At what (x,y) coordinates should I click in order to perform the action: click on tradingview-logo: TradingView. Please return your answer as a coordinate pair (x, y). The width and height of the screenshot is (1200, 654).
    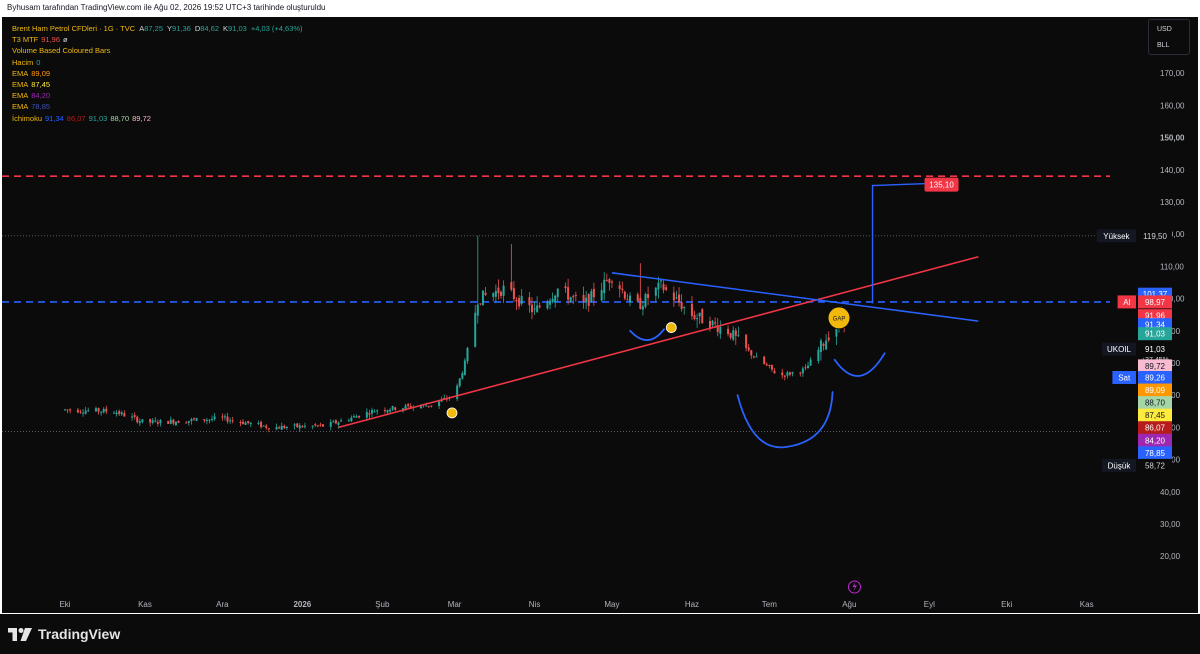
    Looking at the image, I should click on (64, 634).